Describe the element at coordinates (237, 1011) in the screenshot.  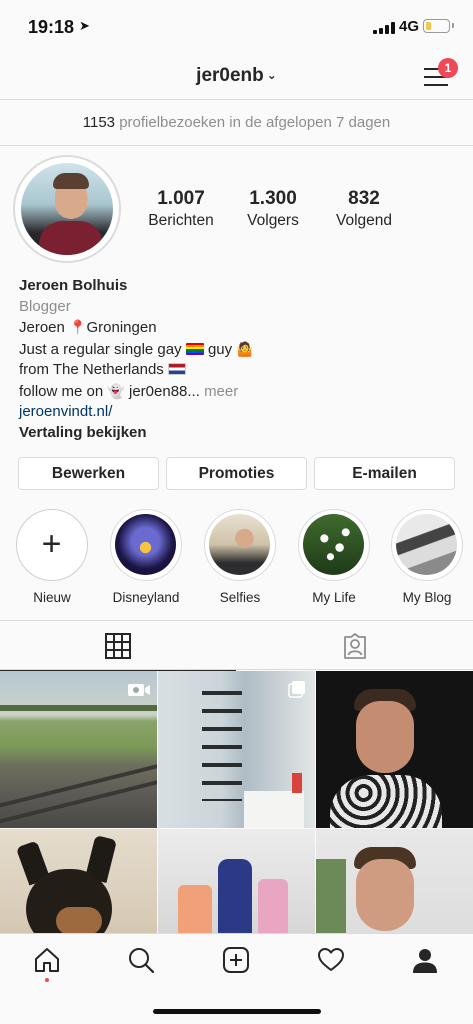
I see `home-indicator` at that location.